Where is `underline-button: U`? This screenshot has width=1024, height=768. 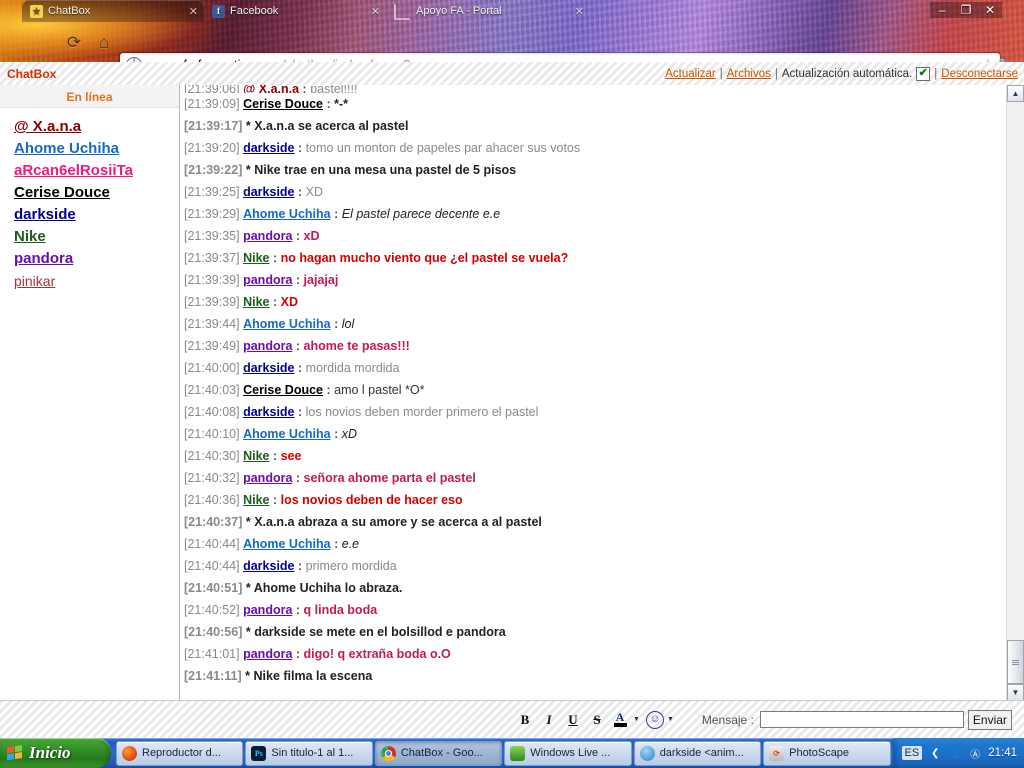 underline-button: U is located at coordinates (573, 720).